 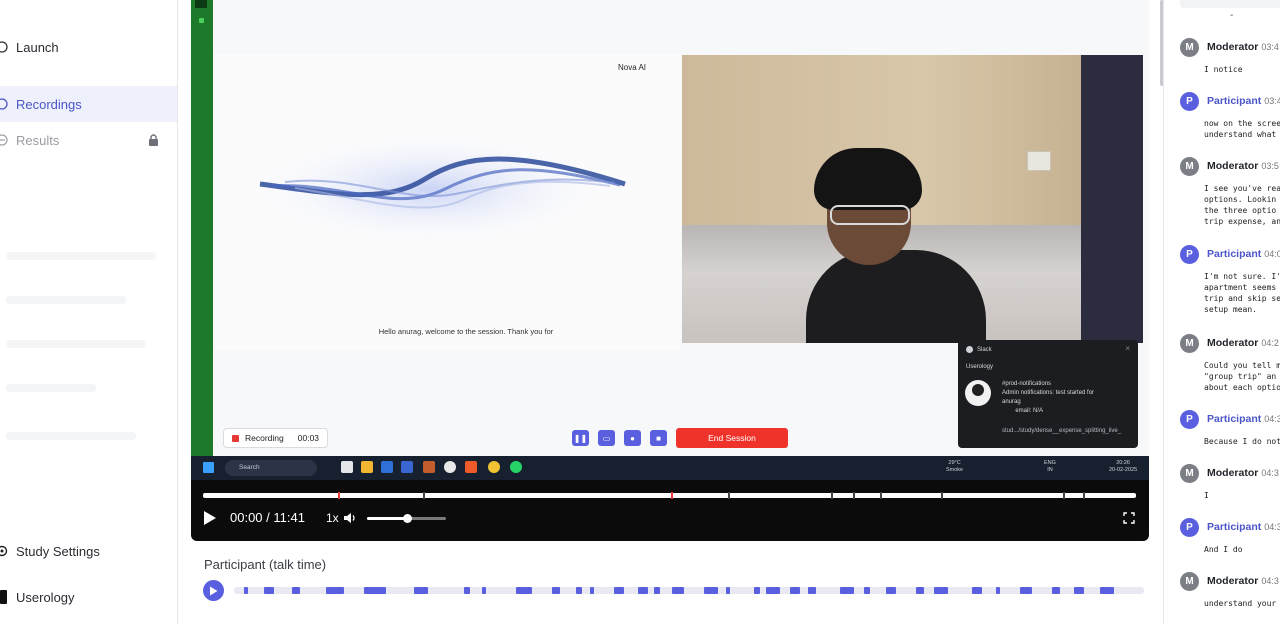 What do you see at coordinates (406, 518) in the screenshot?
I see `volume-slider` at bounding box center [406, 518].